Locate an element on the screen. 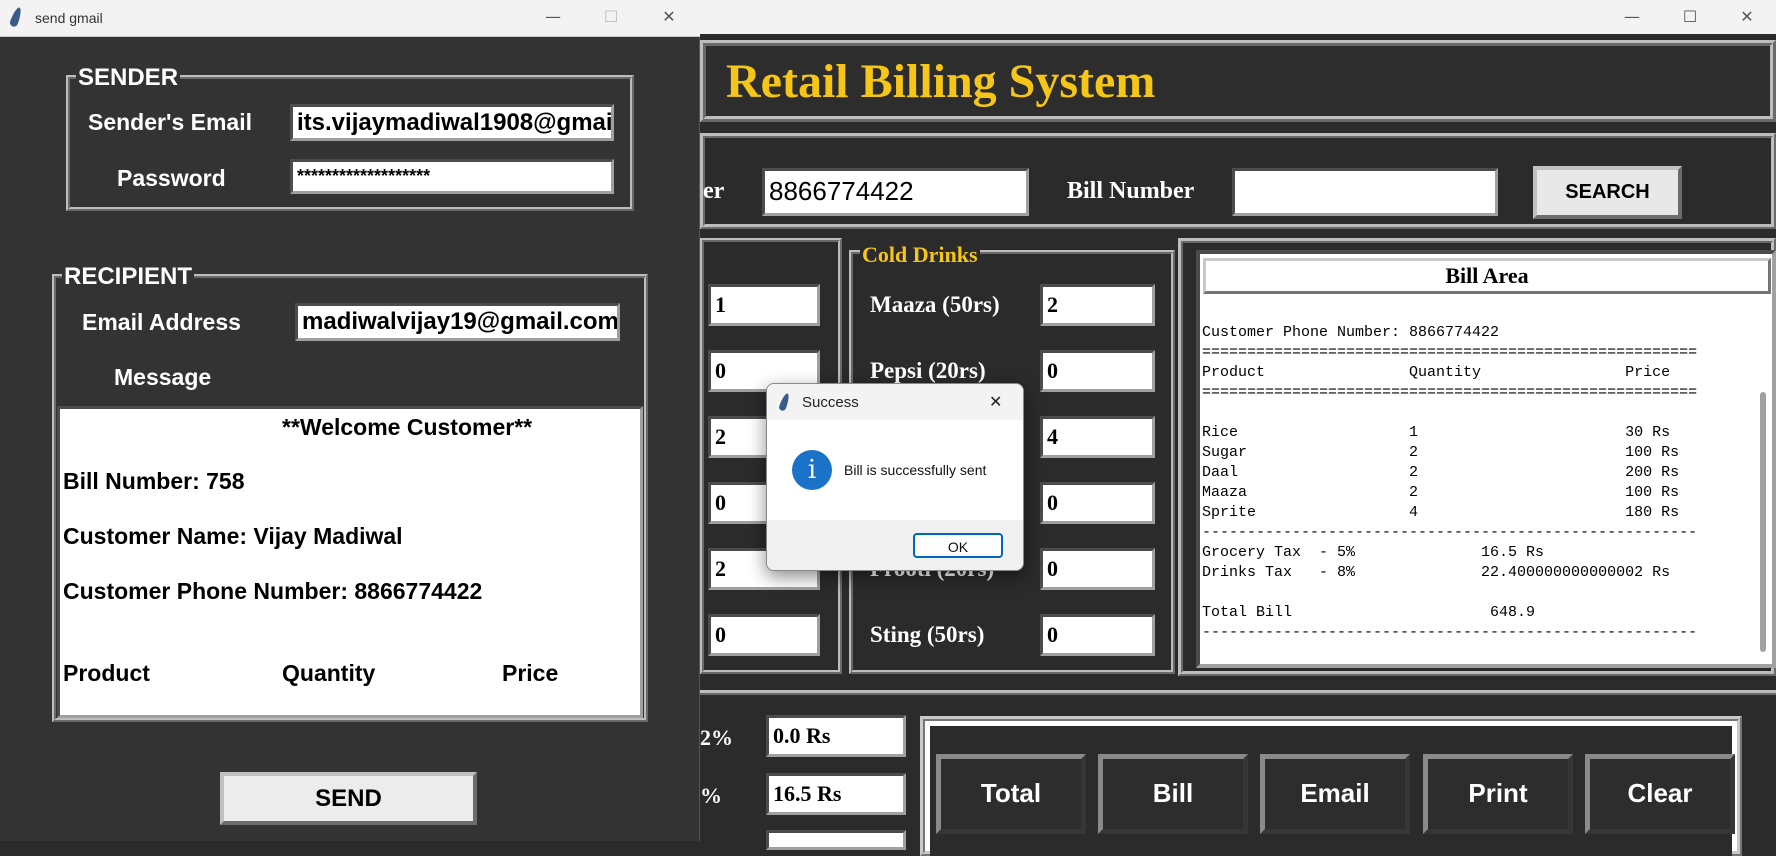 This screenshot has width=1776, height=856. send-button: SEND is located at coordinates (348, 798).